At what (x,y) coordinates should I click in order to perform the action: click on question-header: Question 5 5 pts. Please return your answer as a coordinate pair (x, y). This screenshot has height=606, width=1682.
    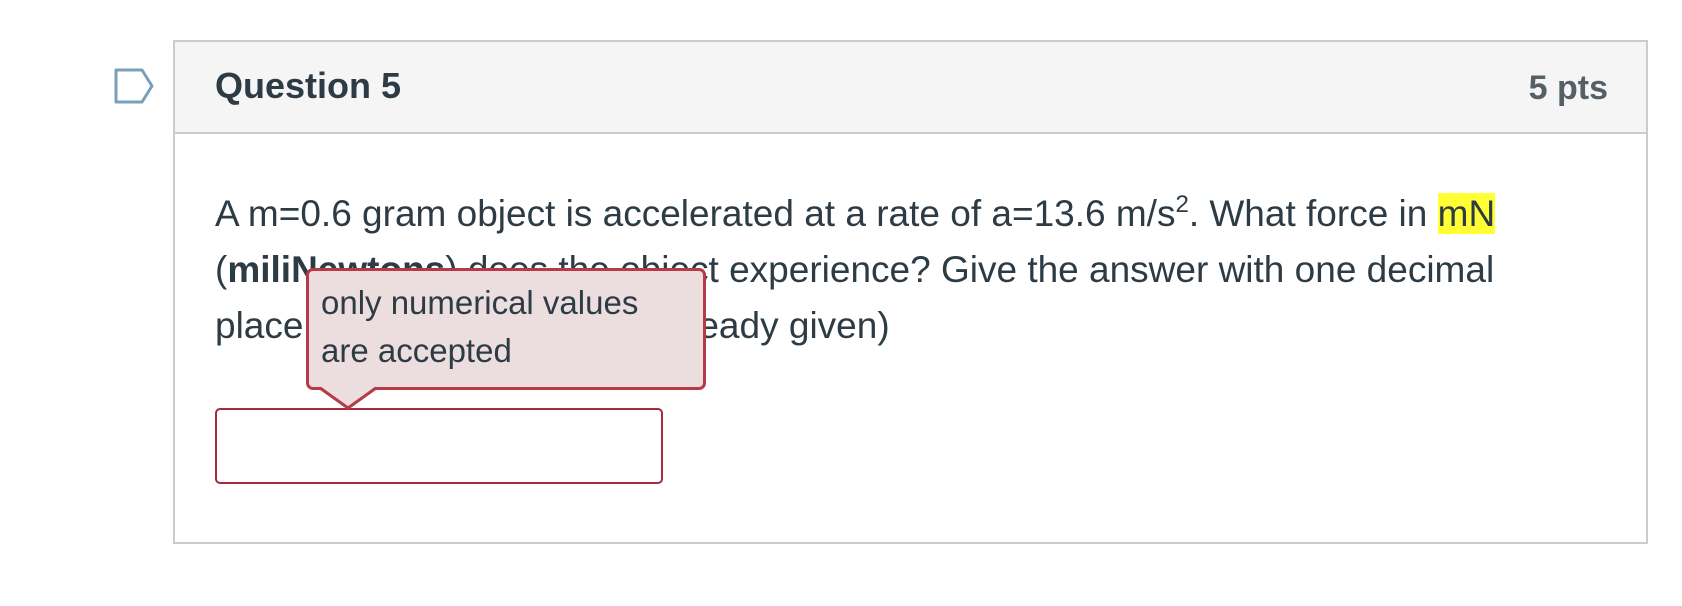
    Looking at the image, I should click on (910, 88).